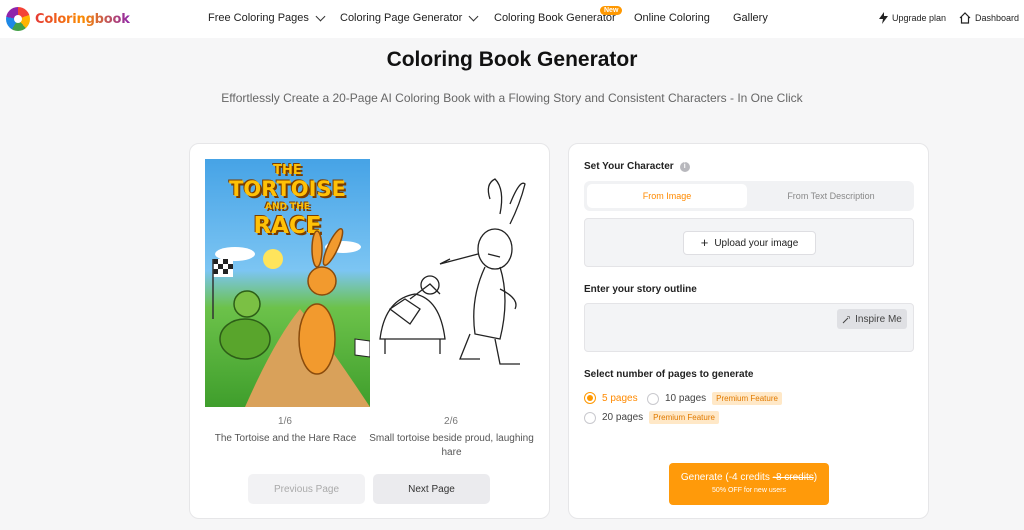 The height and width of the screenshot is (530, 1024). What do you see at coordinates (267, 17) in the screenshot?
I see `nav-free-coloring-pages: Free Coloring Pages` at bounding box center [267, 17].